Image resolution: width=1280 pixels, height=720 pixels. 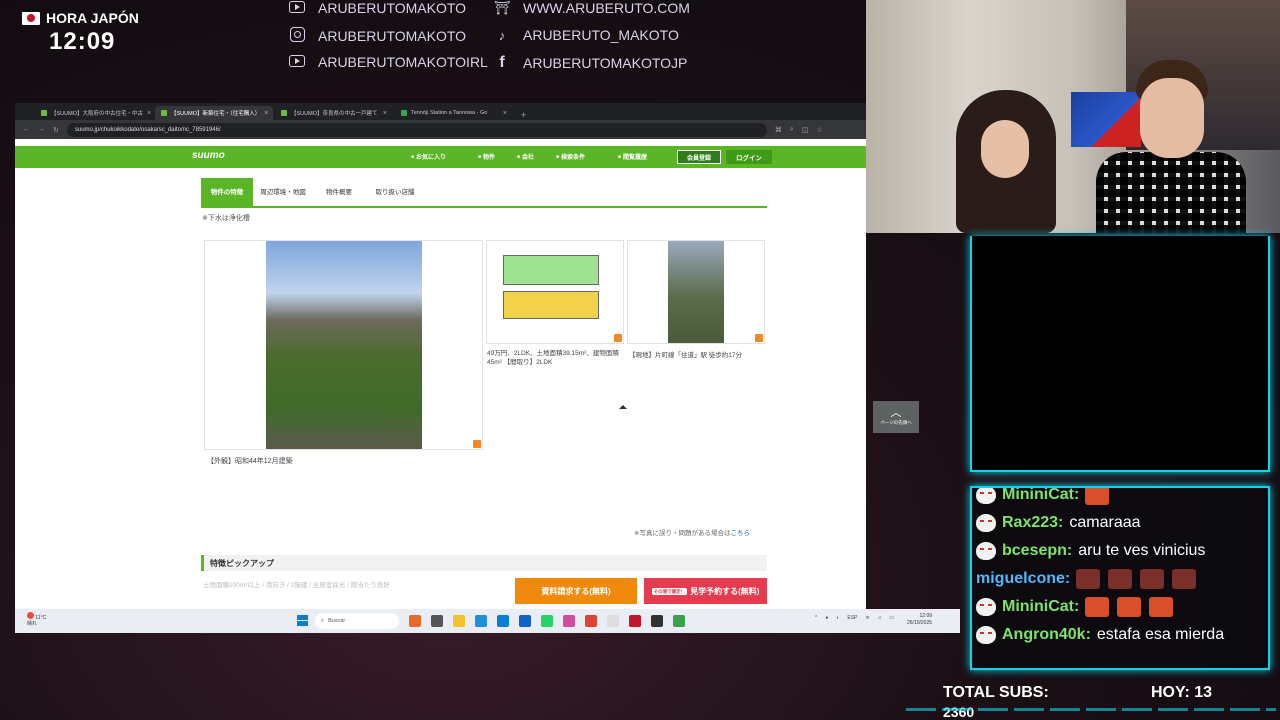 What do you see at coordinates (1182, 692) in the screenshot?
I see `today-subs: HOY: 13` at bounding box center [1182, 692].